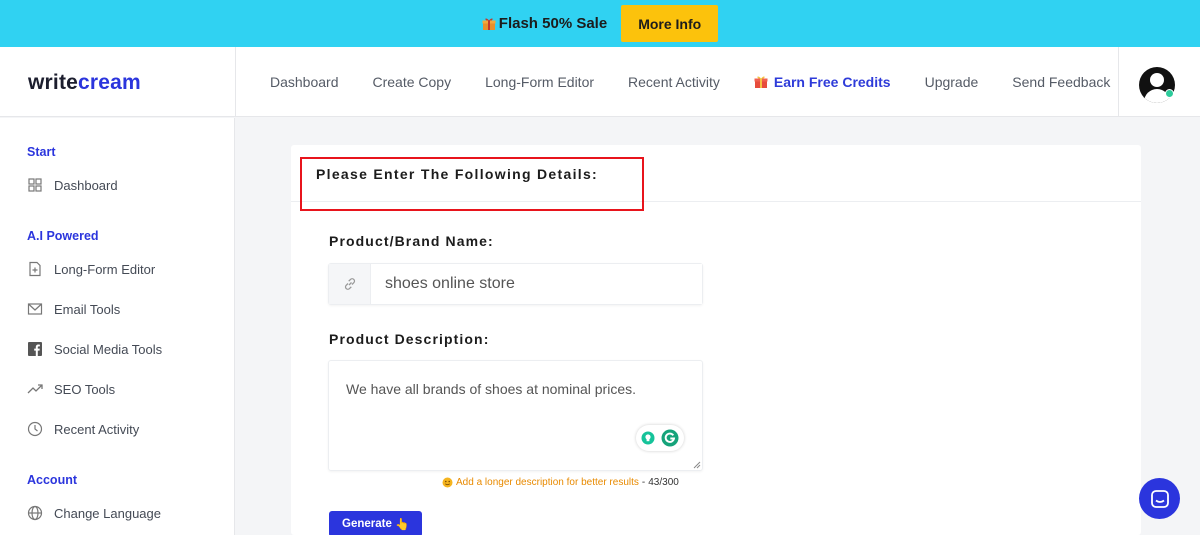 The image size is (1200, 535). I want to click on grammarly-icon, so click(670, 438).